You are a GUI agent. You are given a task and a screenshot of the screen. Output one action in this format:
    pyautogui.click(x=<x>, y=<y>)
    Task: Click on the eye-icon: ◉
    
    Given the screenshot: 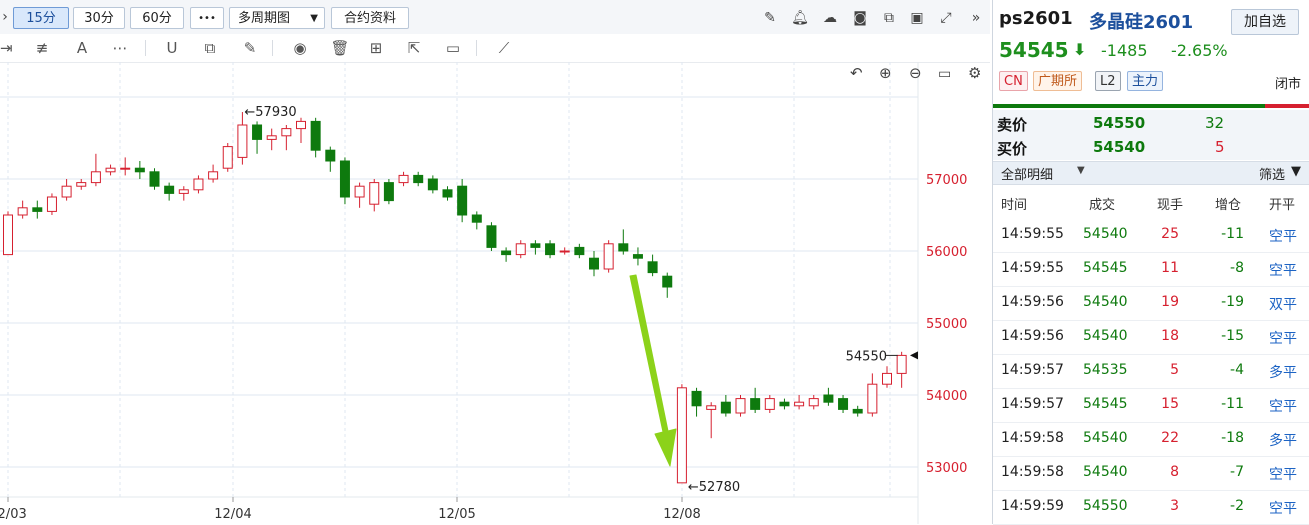 What is the action you would take?
    pyautogui.click(x=300, y=48)
    